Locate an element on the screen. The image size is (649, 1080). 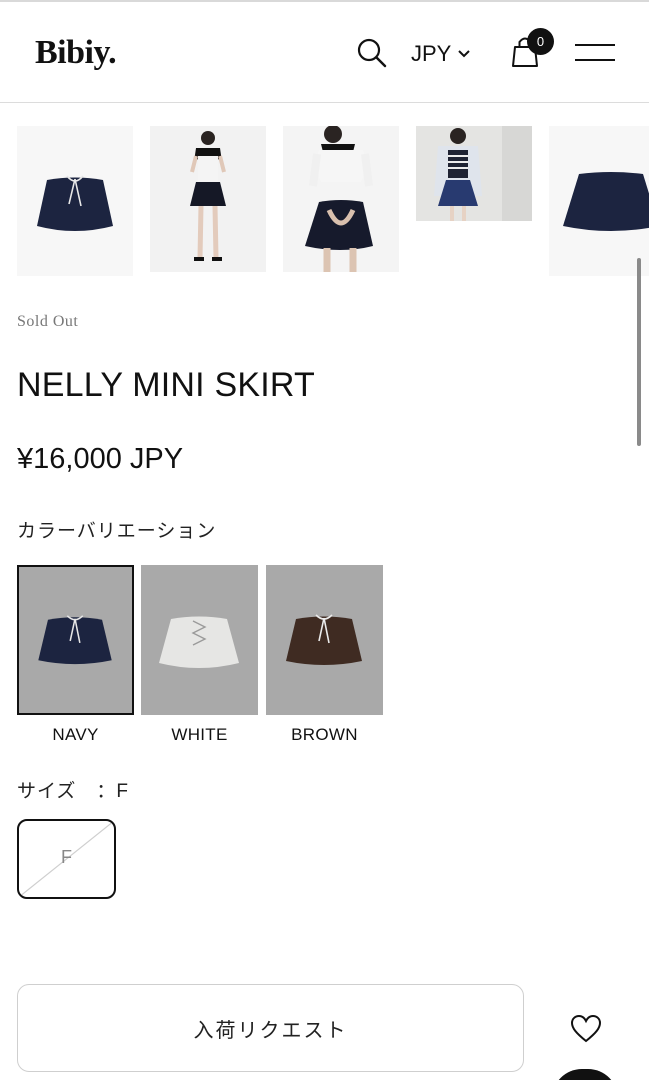
site-header: Bibiy. JPY 0 is located at coordinates (324, 52).